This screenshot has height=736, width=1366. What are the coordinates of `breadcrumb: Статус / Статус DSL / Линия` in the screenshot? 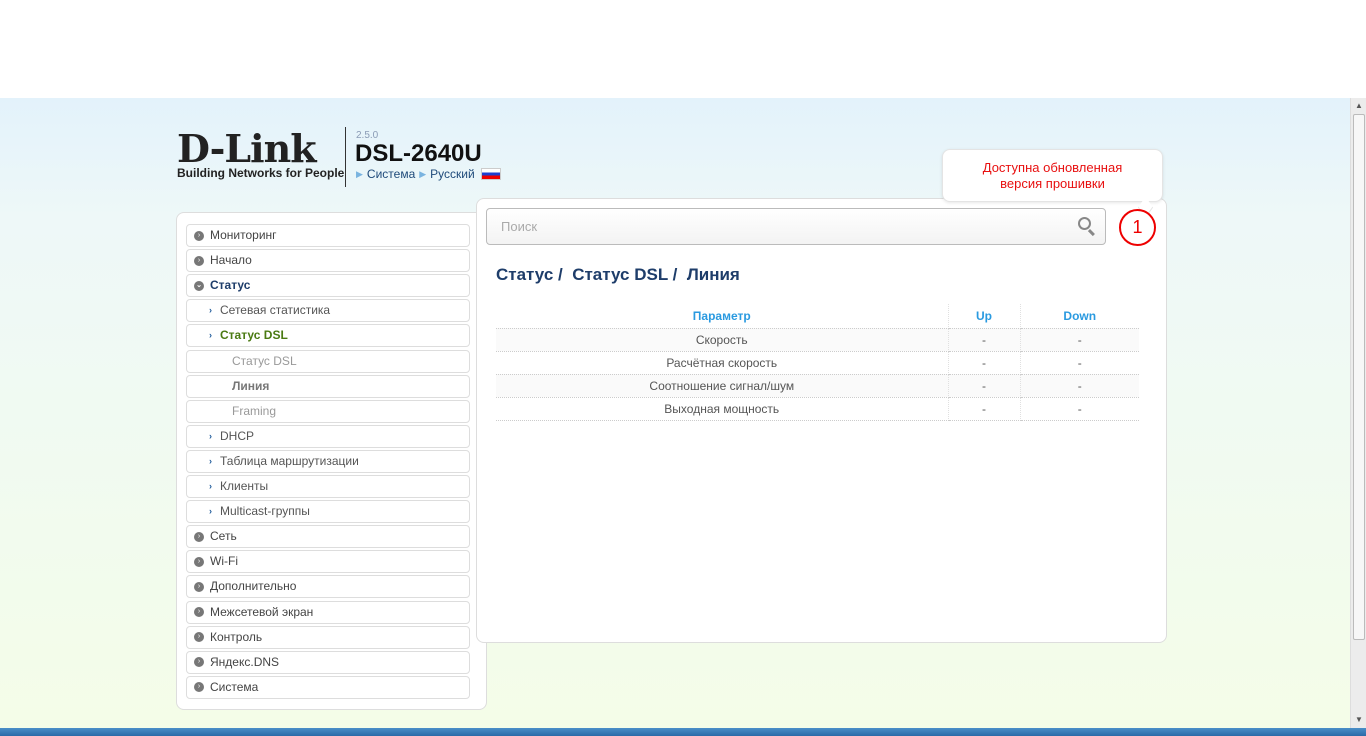 It's located at (618, 275).